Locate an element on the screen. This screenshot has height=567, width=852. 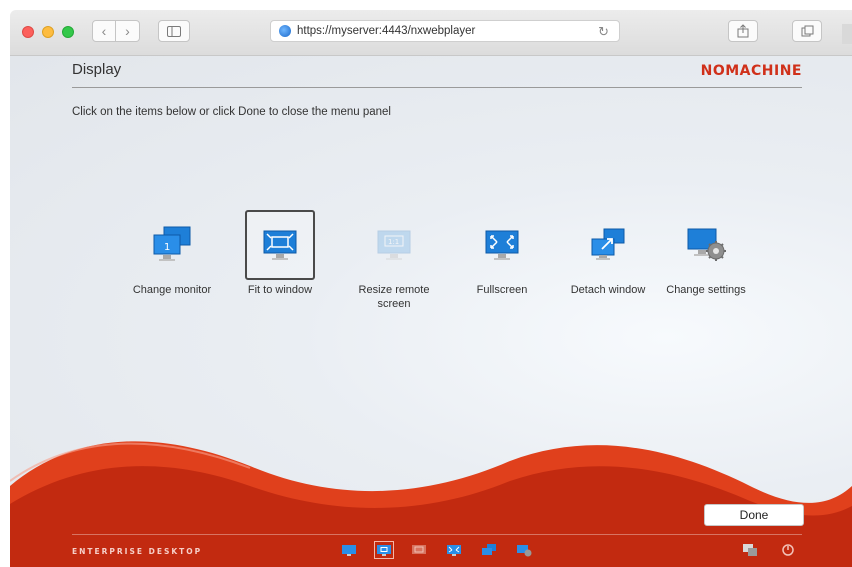
minimize-window-button is located at coordinates (48, 32).